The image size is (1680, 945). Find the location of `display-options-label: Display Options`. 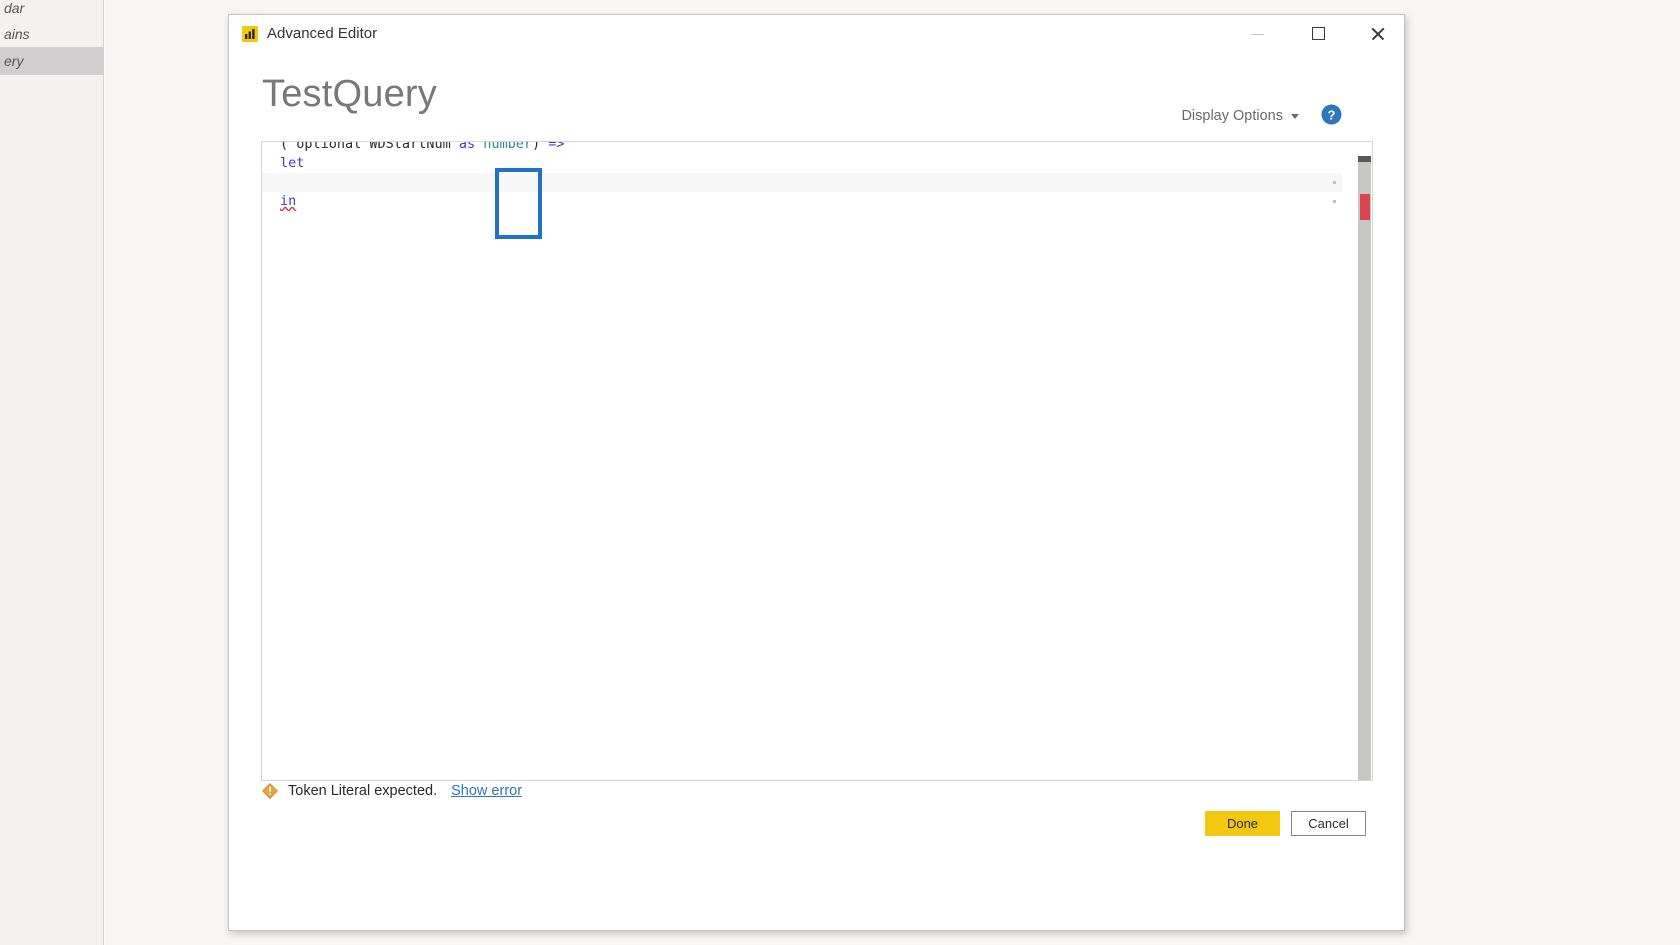

display-options-label: Display Options is located at coordinates (1232, 116).